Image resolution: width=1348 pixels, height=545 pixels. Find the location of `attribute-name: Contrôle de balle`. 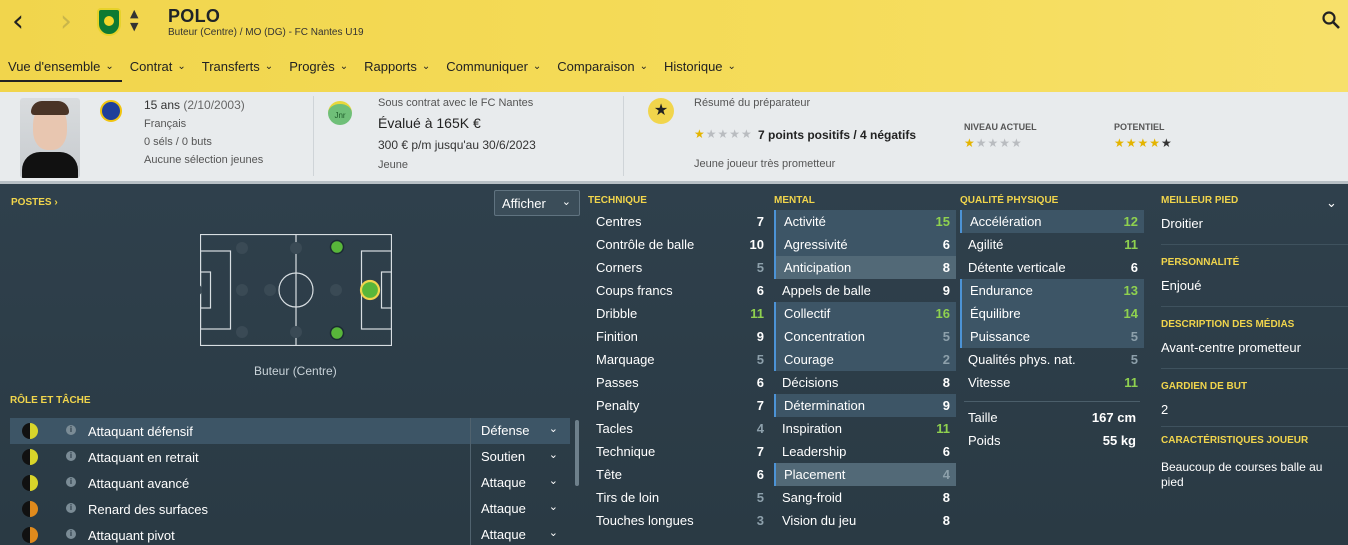

attribute-name: Contrôle de balle is located at coordinates (645, 244).